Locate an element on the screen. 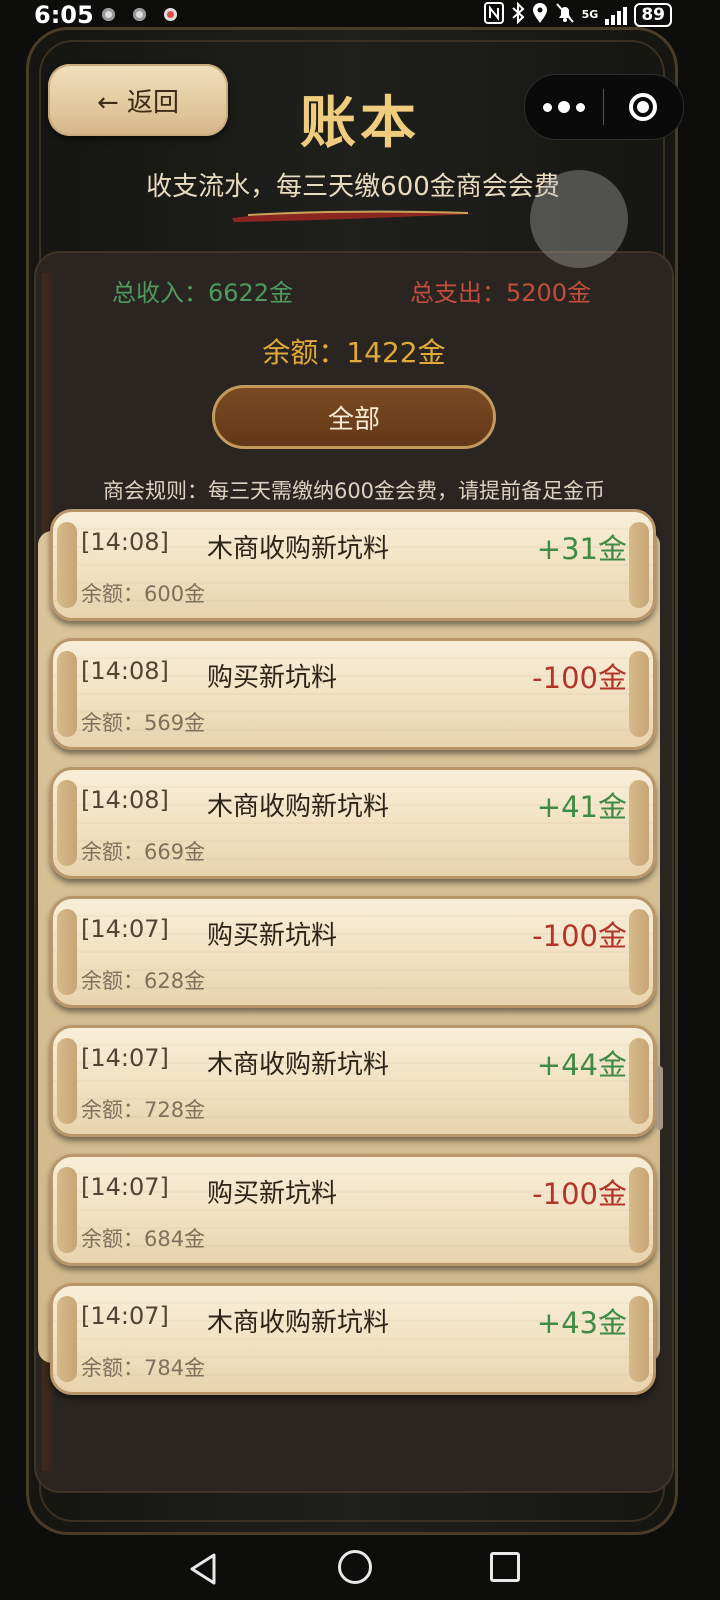  bluetooth-icon is located at coordinates (518, 14).